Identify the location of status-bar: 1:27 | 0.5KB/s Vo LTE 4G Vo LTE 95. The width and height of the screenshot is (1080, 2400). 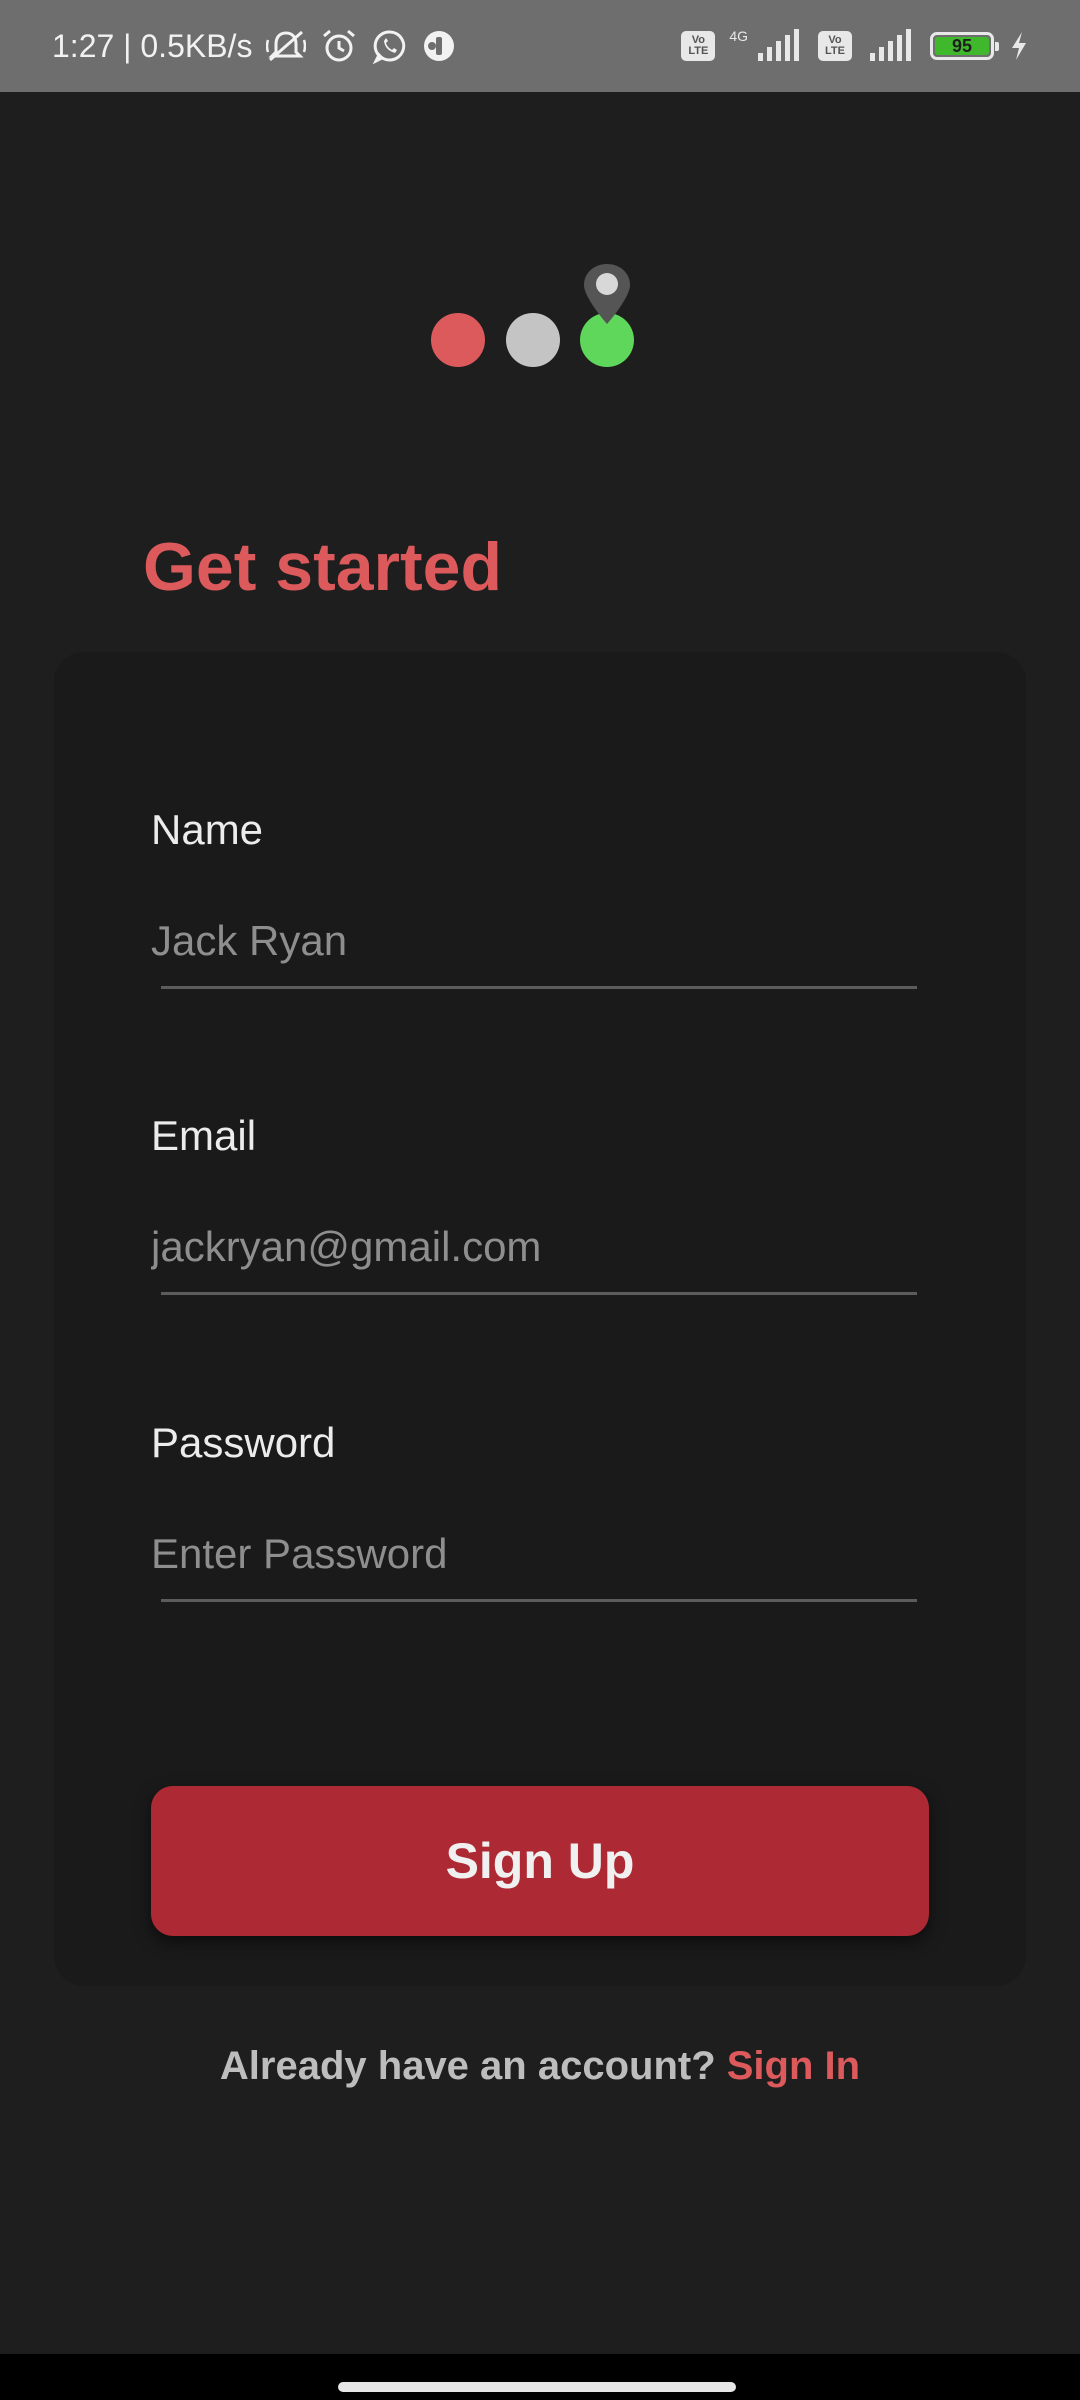
(540, 46).